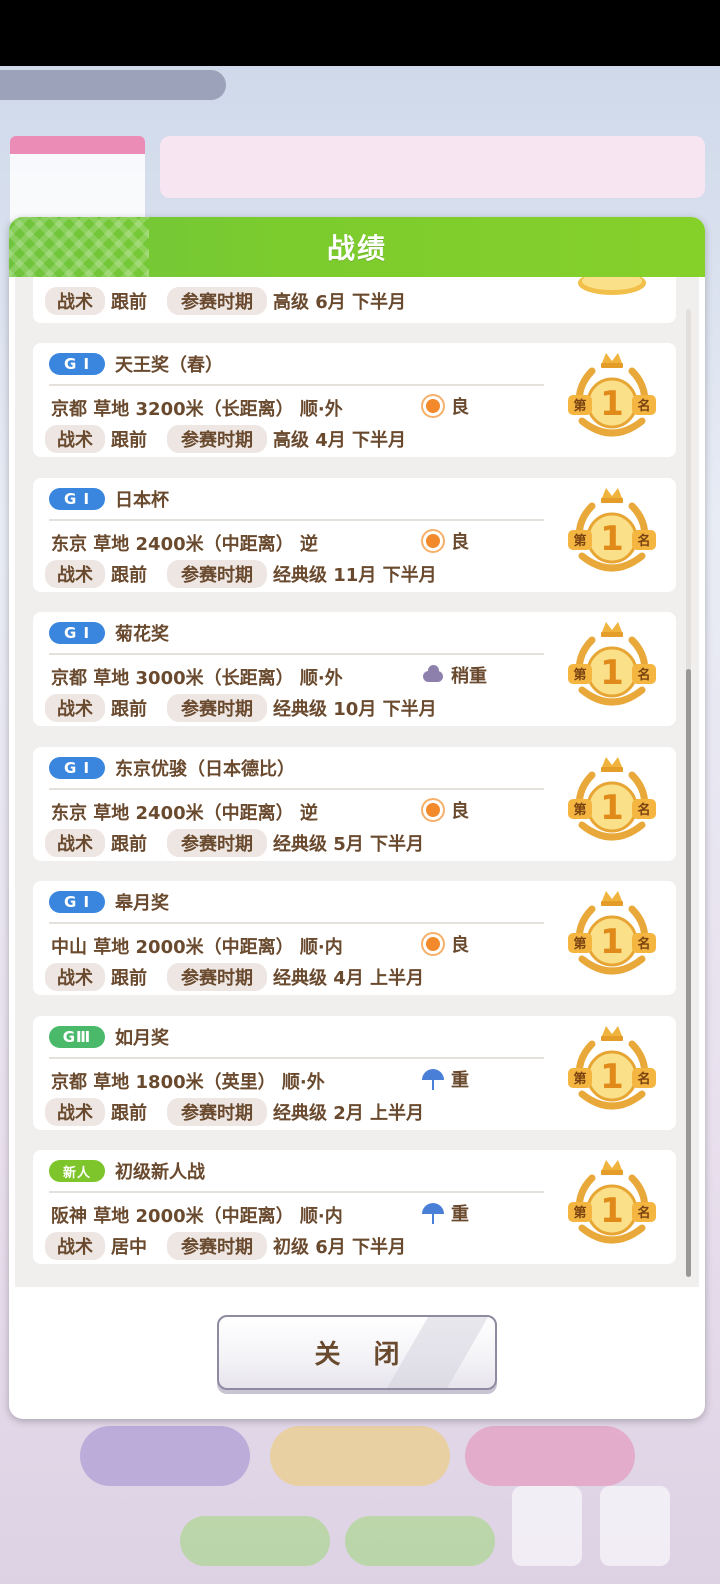 The height and width of the screenshot is (1584, 720). Describe the element at coordinates (635, 1526) in the screenshot. I see `background-tile` at that location.